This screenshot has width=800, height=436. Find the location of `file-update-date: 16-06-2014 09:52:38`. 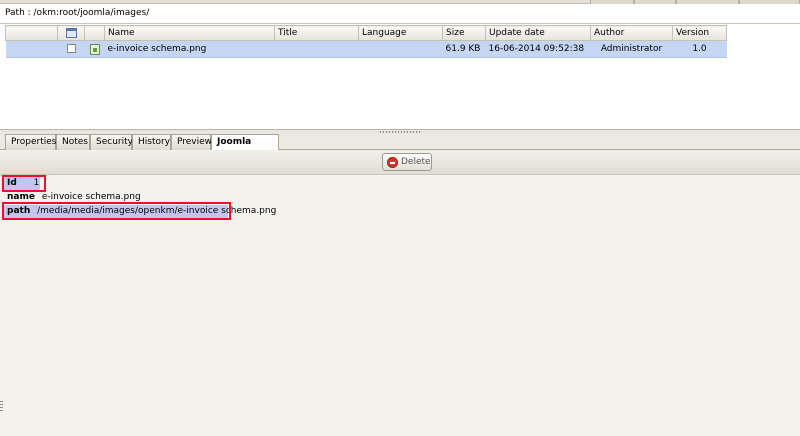

file-update-date: 16-06-2014 09:52:38 is located at coordinates (538, 49).